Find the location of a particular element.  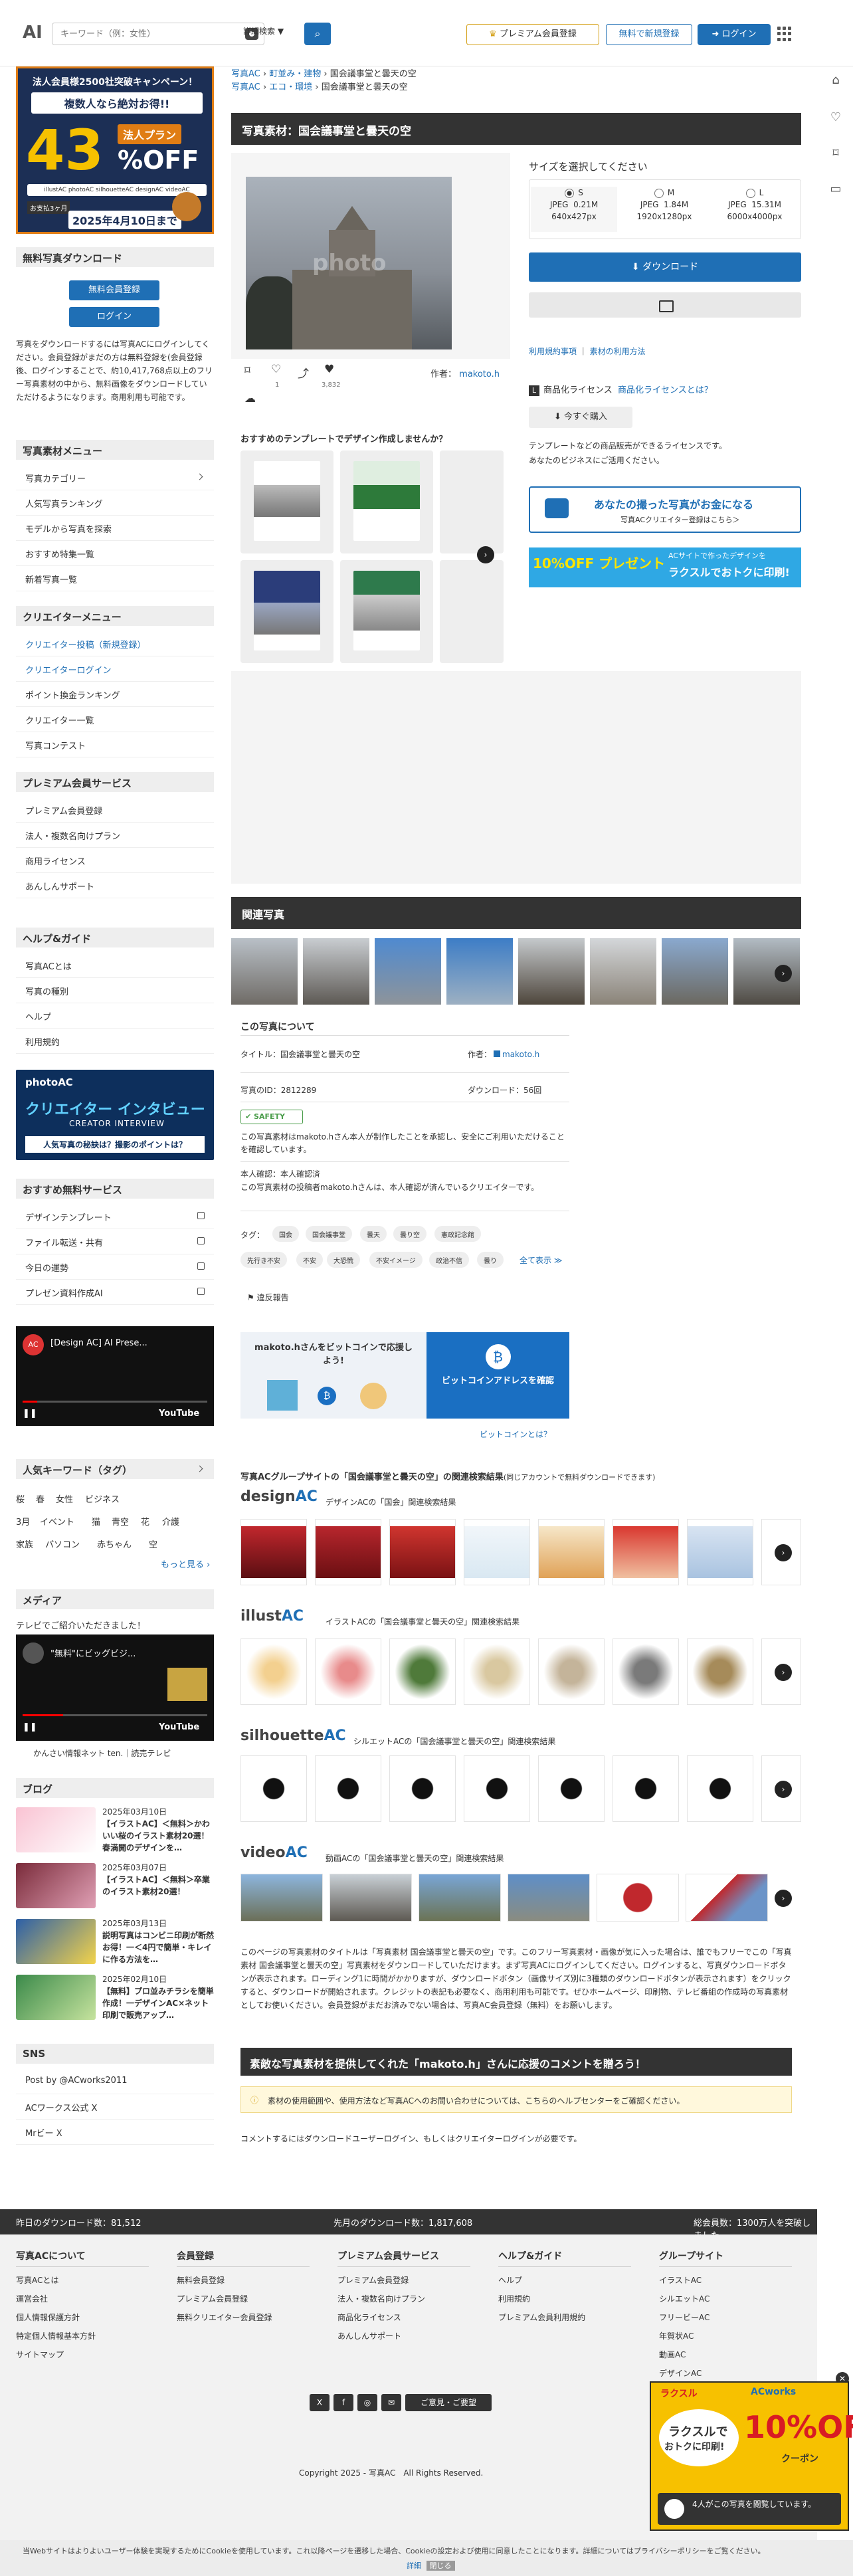

youtube-video-1: AC [Design AC] AI Prese... ❚❚ YouTube is located at coordinates (115, 1376).